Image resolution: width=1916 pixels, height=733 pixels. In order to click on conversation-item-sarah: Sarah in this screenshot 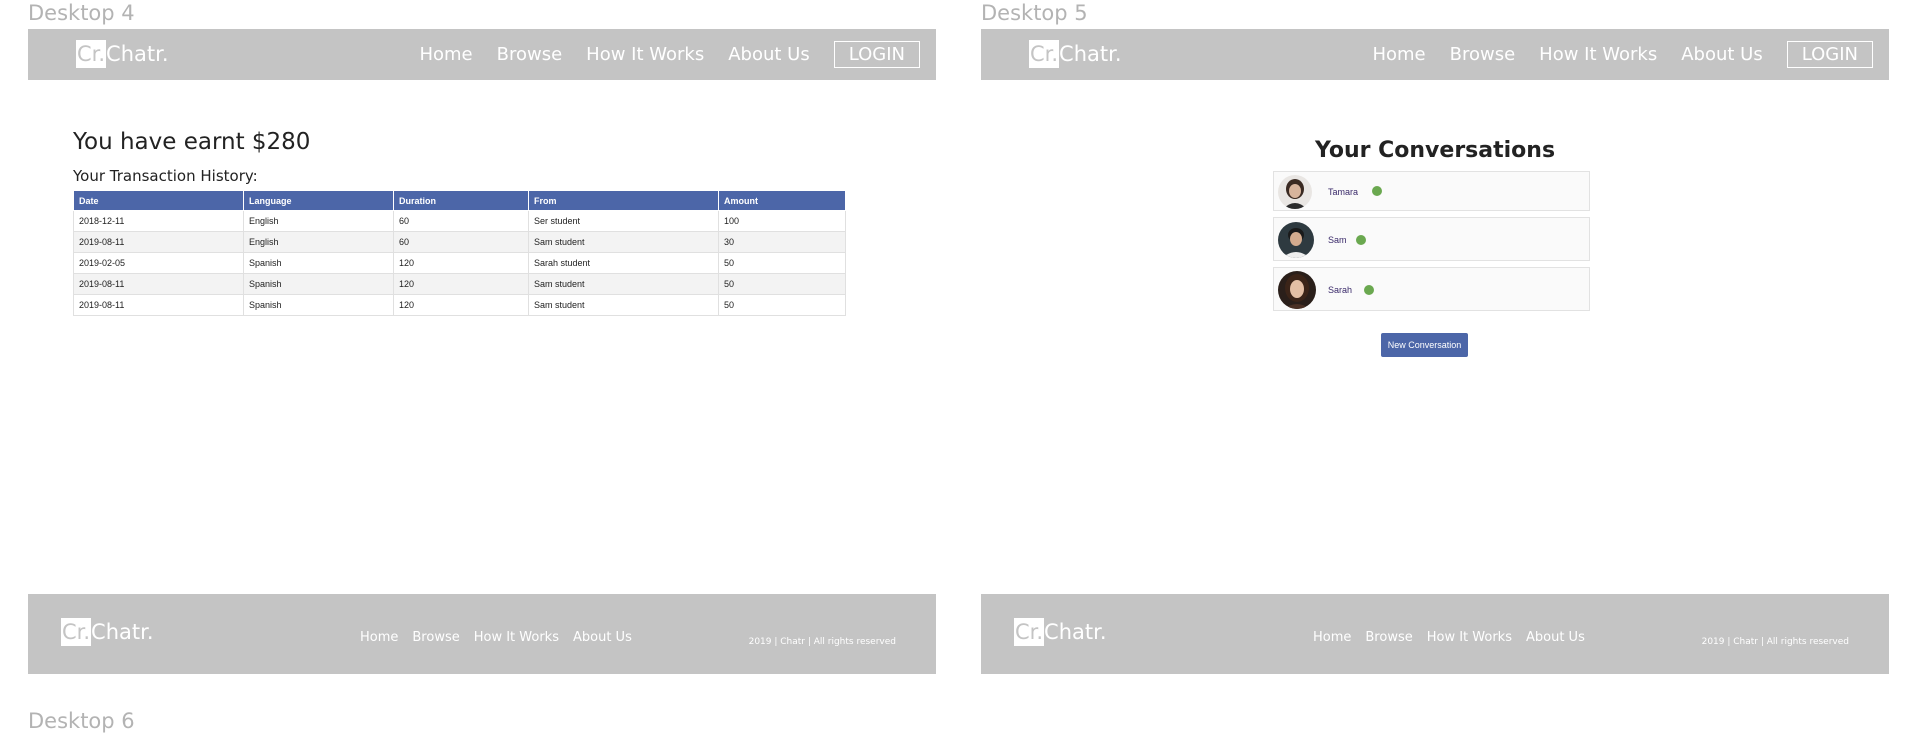, I will do `click(1431, 289)`.